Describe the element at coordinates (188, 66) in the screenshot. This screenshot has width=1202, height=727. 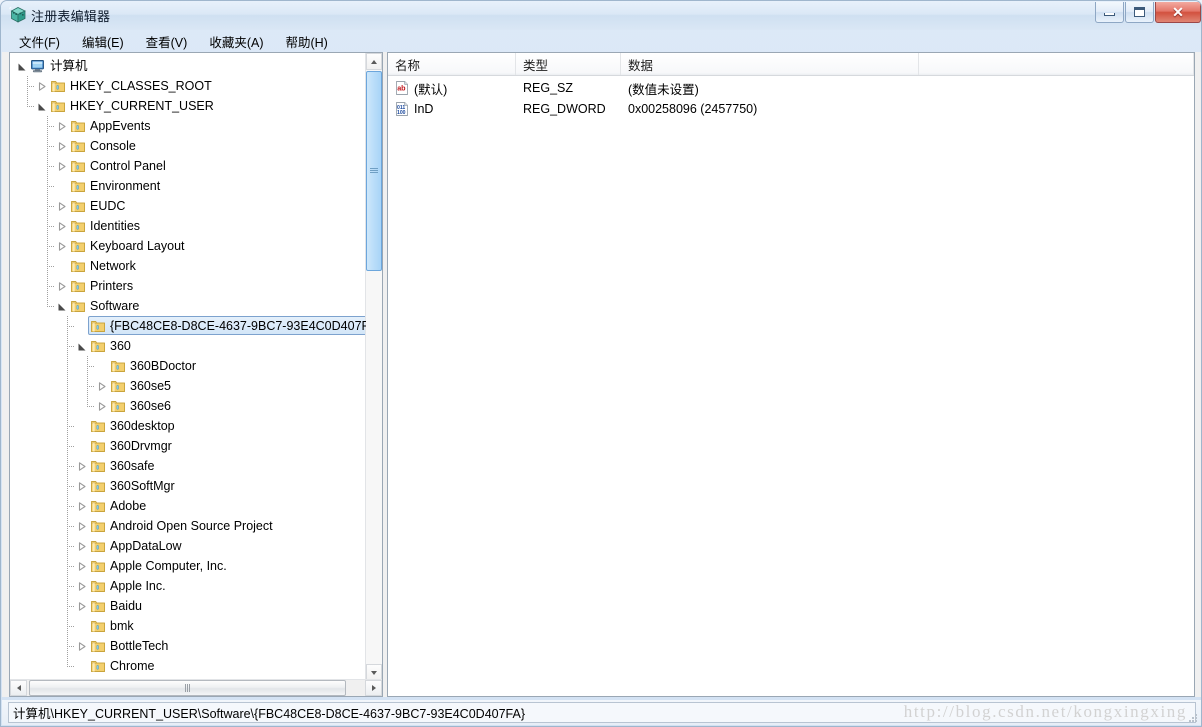
I see `tree-item: 计算机` at that location.